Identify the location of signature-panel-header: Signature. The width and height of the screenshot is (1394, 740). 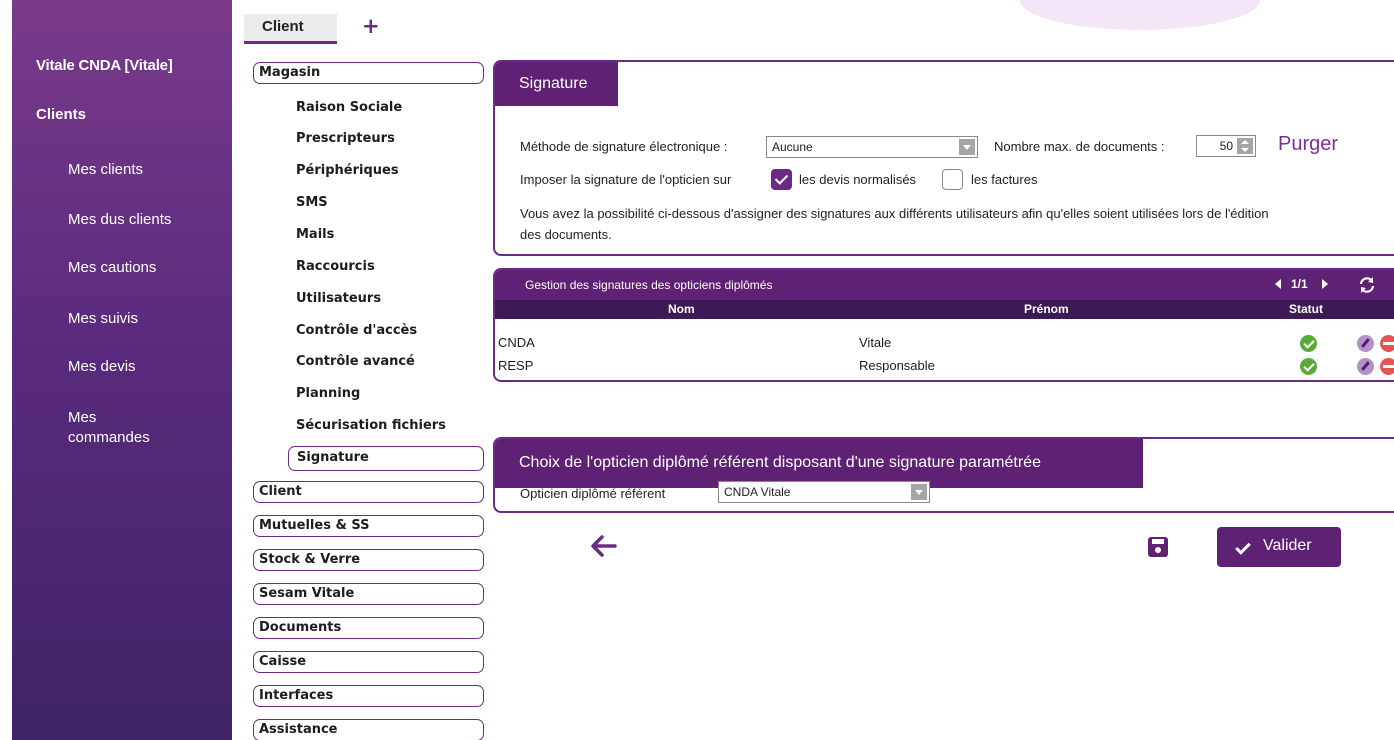
(556, 84).